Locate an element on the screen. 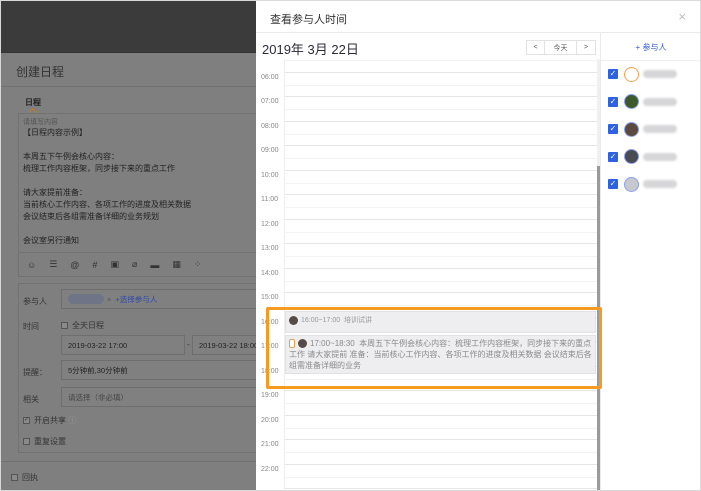 This screenshot has width=701, height=491. table-icon: ▦ is located at coordinates (176, 264).